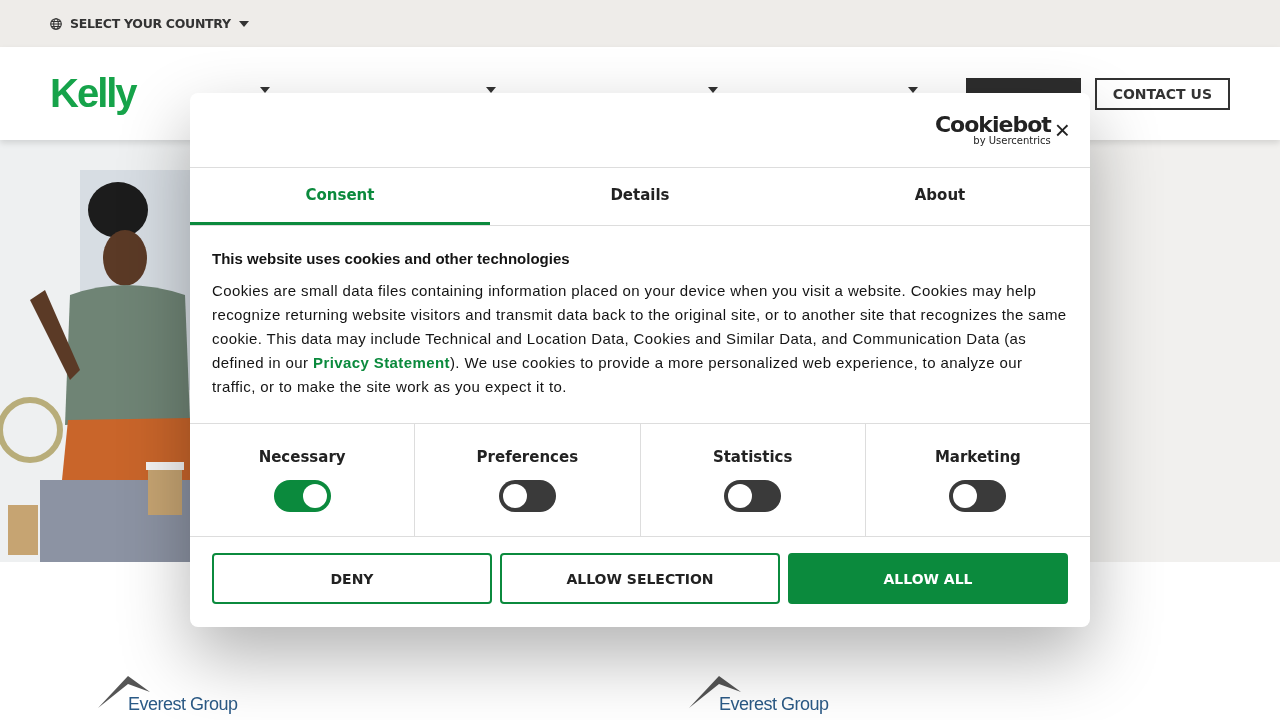 The image size is (1280, 720). What do you see at coordinates (302, 457) in the screenshot?
I see `category-label: Necessary` at bounding box center [302, 457].